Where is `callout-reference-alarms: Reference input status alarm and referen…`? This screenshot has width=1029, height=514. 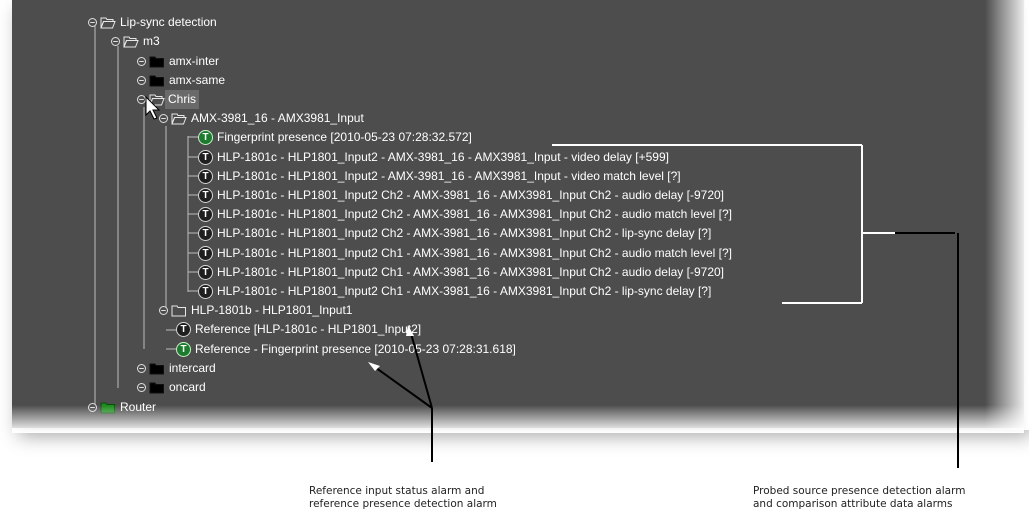 callout-reference-alarms: Reference input status alarm and referen… is located at coordinates (403, 498).